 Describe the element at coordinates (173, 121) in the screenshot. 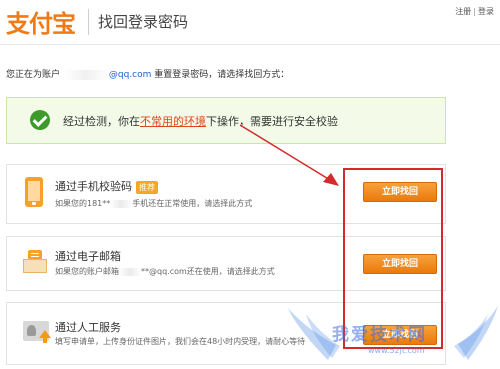

I see `notice-highlight: 不常用的环境` at that location.